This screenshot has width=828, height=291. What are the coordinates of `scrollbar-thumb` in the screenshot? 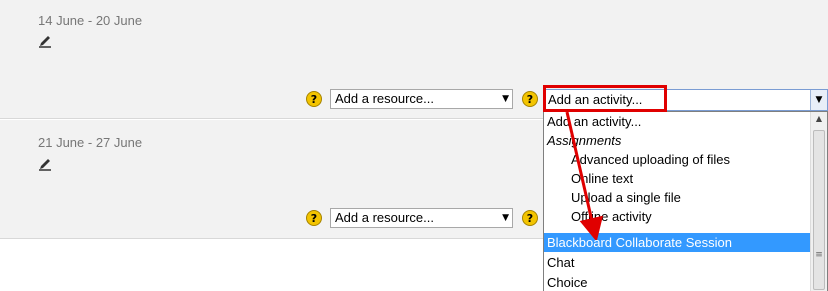 It's located at (819, 210).